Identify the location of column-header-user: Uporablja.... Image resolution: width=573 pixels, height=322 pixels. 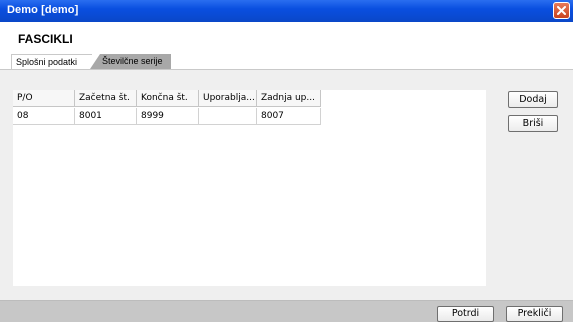
(228, 98).